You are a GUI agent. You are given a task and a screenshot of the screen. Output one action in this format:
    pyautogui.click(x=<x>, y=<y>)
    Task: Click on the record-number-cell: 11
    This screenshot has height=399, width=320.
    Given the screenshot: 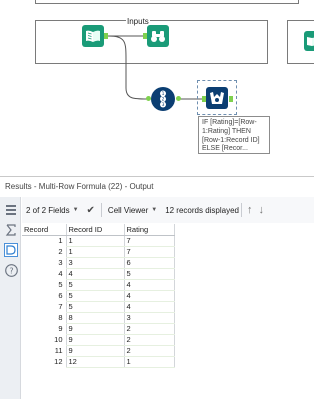 What is the action you would take?
    pyautogui.click(x=44, y=350)
    